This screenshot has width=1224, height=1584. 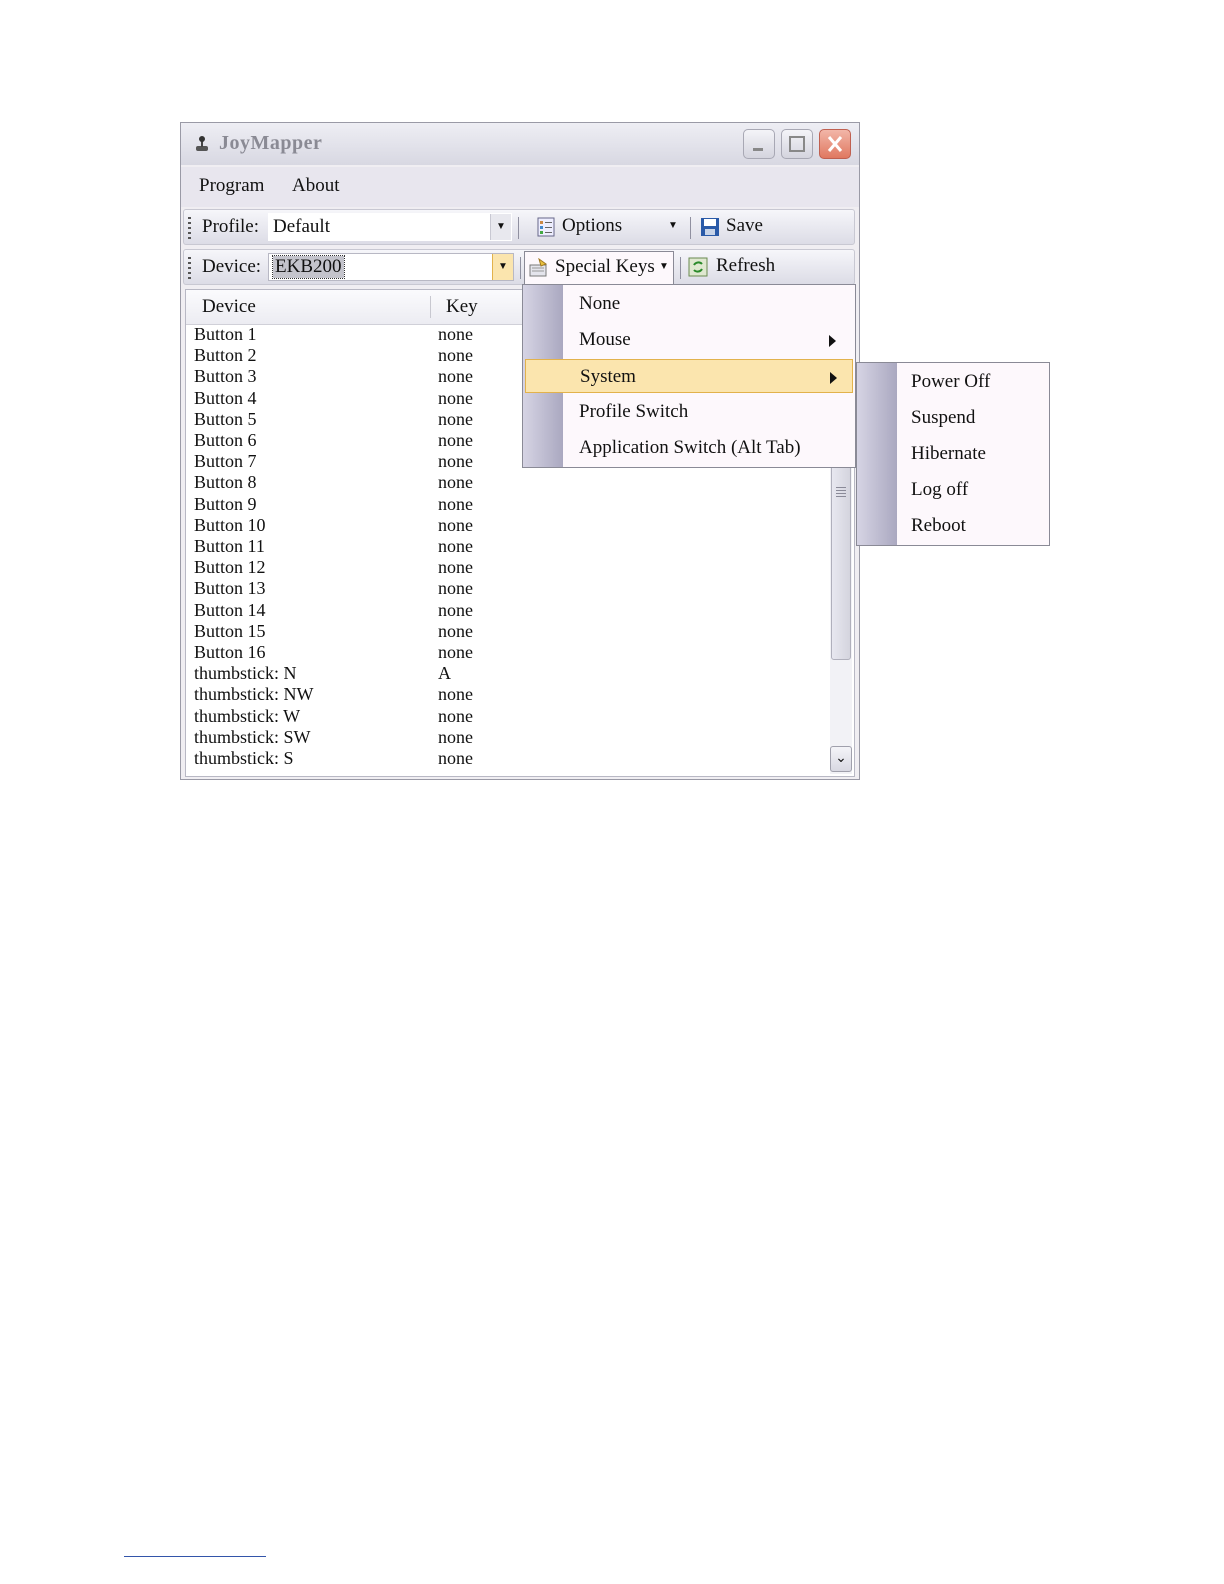 I want to click on save-button: Save, so click(x=744, y=226).